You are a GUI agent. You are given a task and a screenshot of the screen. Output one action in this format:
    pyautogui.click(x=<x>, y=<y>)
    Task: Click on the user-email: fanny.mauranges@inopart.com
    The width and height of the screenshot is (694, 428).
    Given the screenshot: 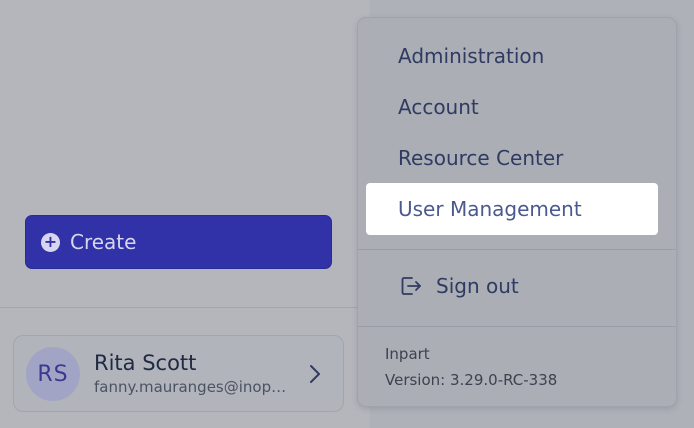 What is the action you would take?
    pyautogui.click(x=193, y=387)
    